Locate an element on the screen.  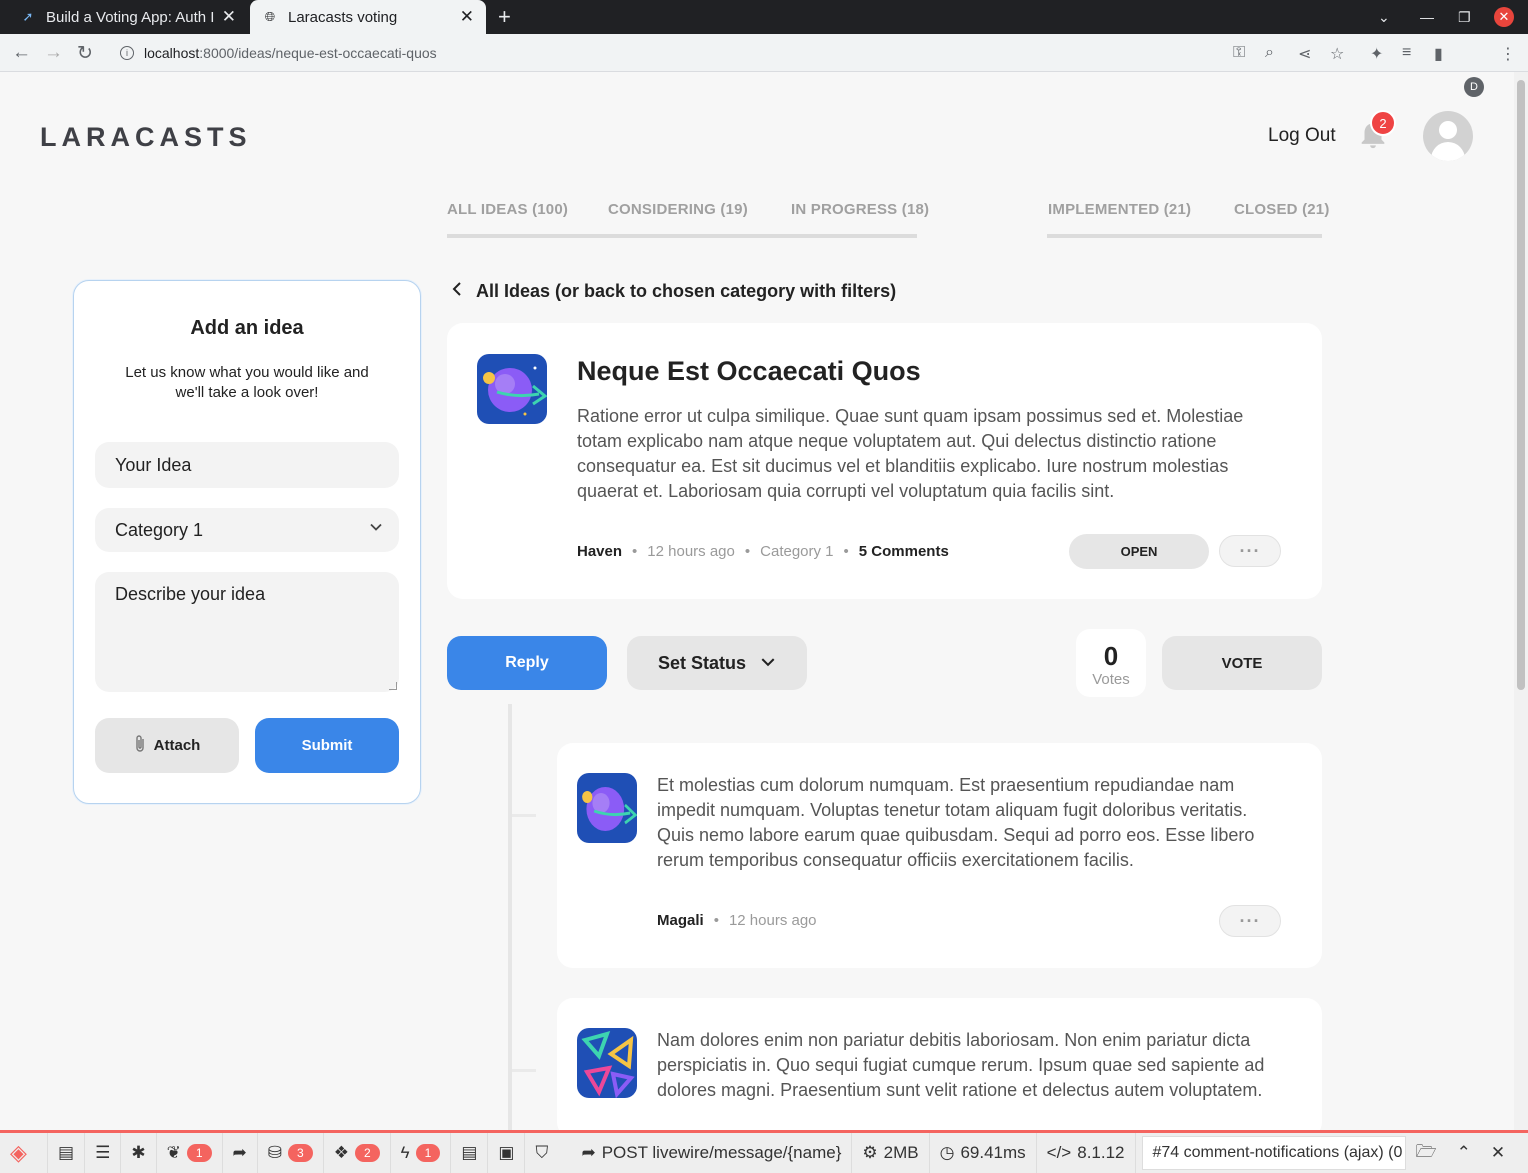
bookmark-star-icon: ☆ is located at coordinates (1337, 54).